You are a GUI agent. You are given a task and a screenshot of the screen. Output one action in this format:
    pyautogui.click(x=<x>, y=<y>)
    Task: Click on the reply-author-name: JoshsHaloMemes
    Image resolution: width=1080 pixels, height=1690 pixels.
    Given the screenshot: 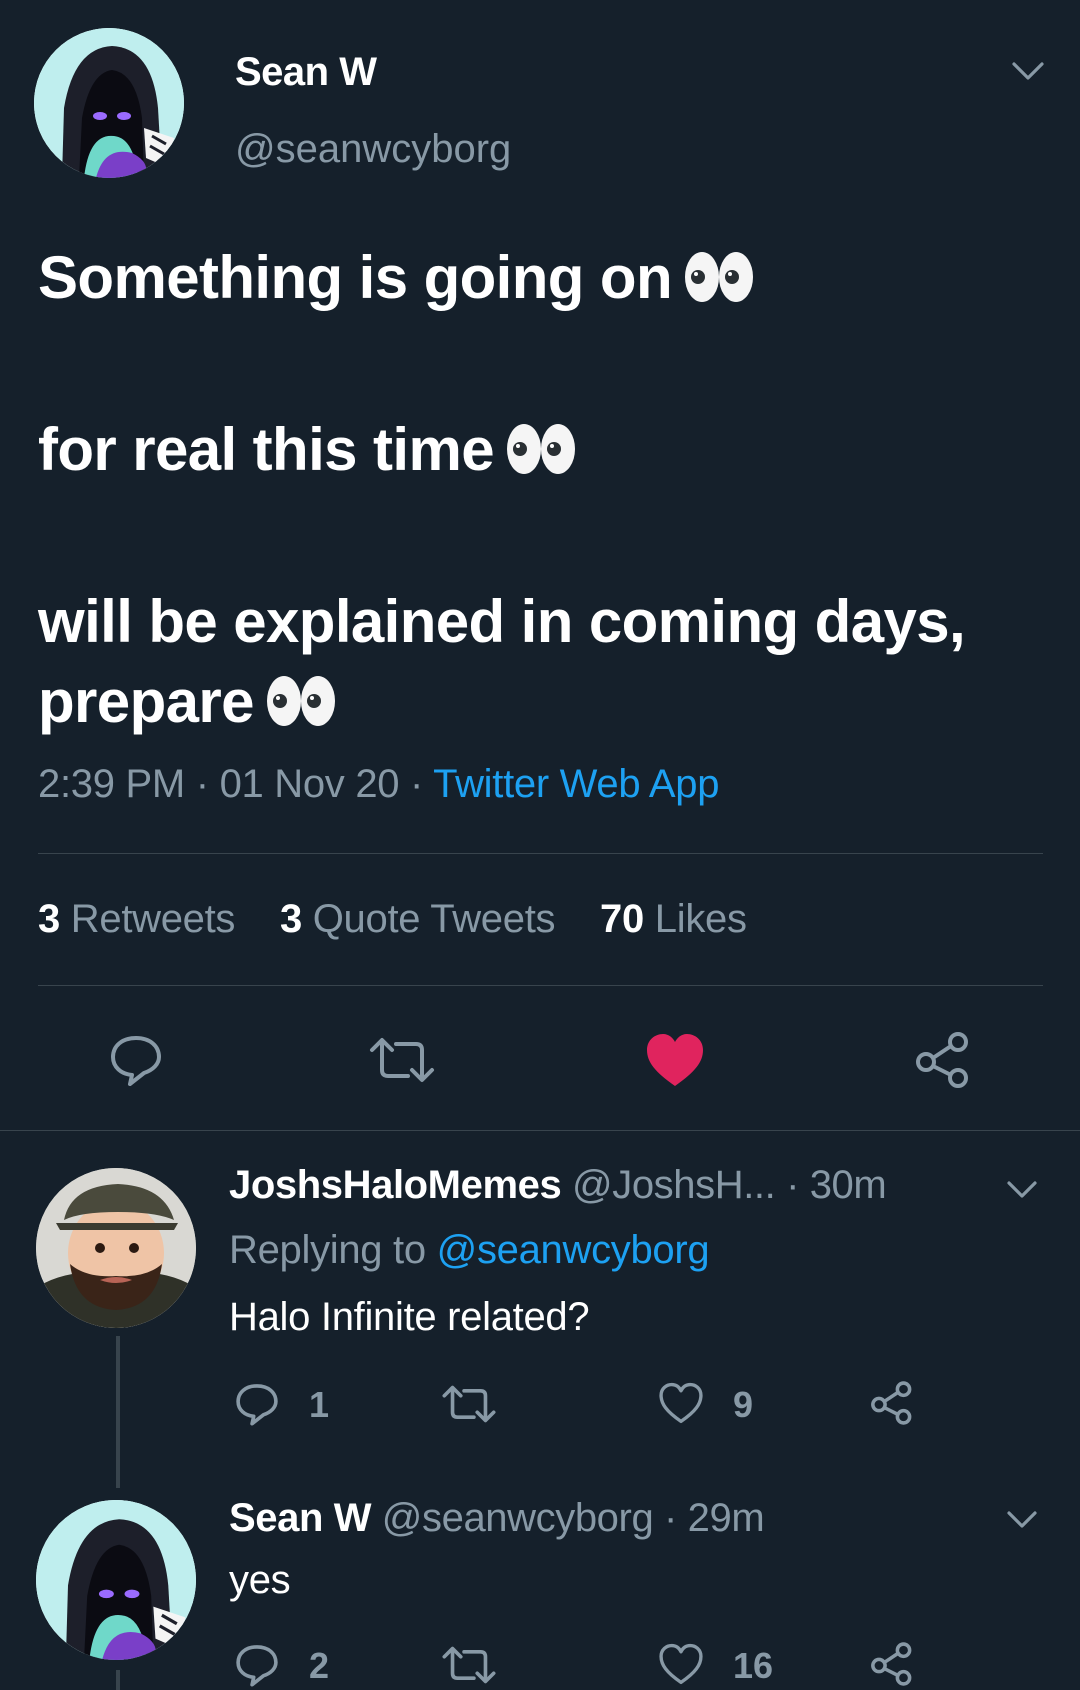 What is the action you would take?
    pyautogui.click(x=395, y=1185)
    